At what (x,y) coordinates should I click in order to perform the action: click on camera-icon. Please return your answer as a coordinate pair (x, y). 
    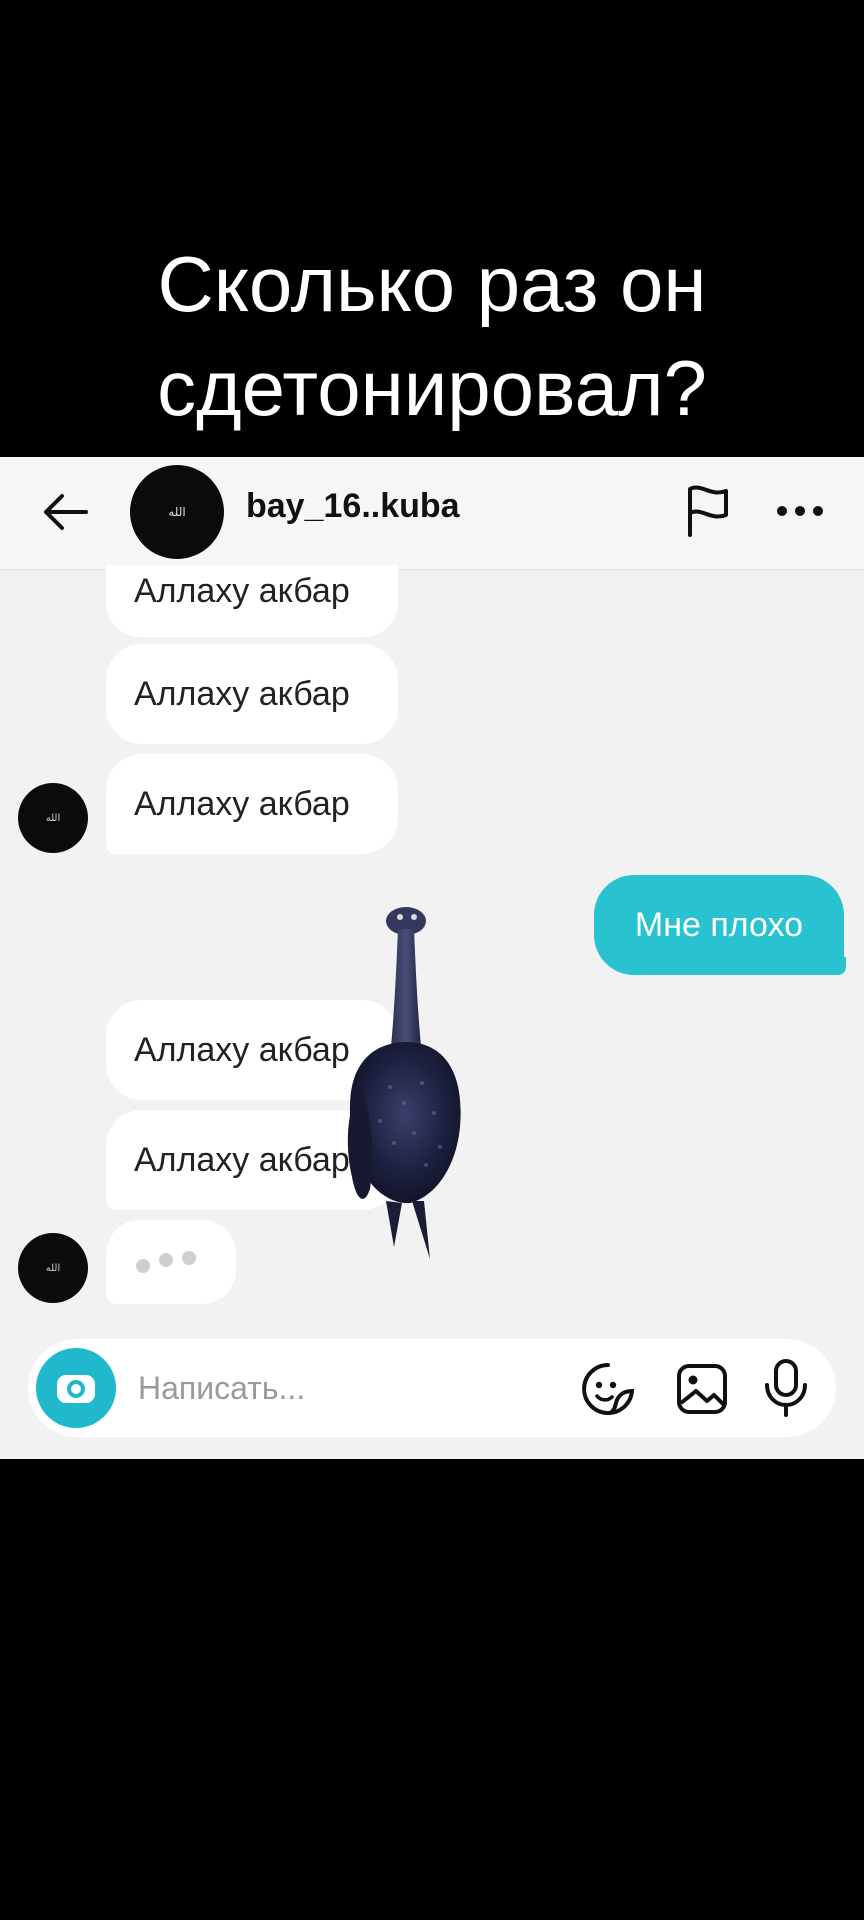
    Looking at the image, I should click on (76, 1389).